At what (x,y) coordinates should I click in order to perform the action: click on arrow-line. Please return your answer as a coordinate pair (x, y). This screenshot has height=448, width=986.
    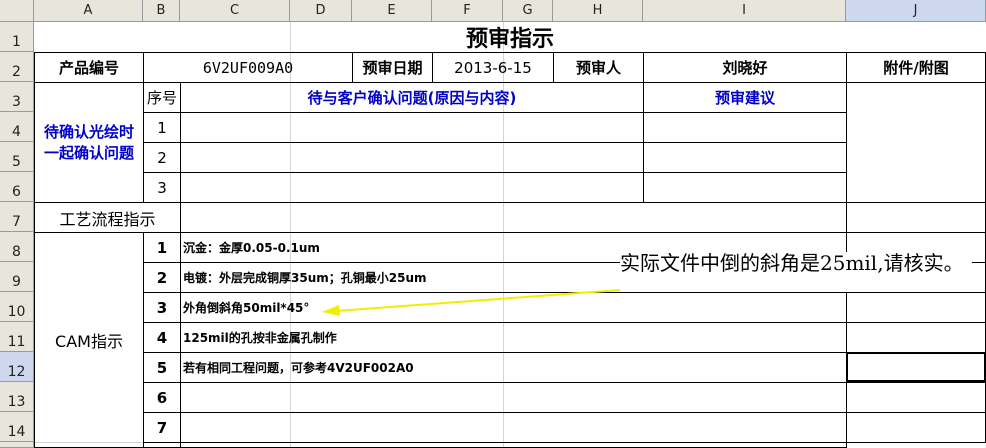
    Looking at the image, I should click on (478, 300).